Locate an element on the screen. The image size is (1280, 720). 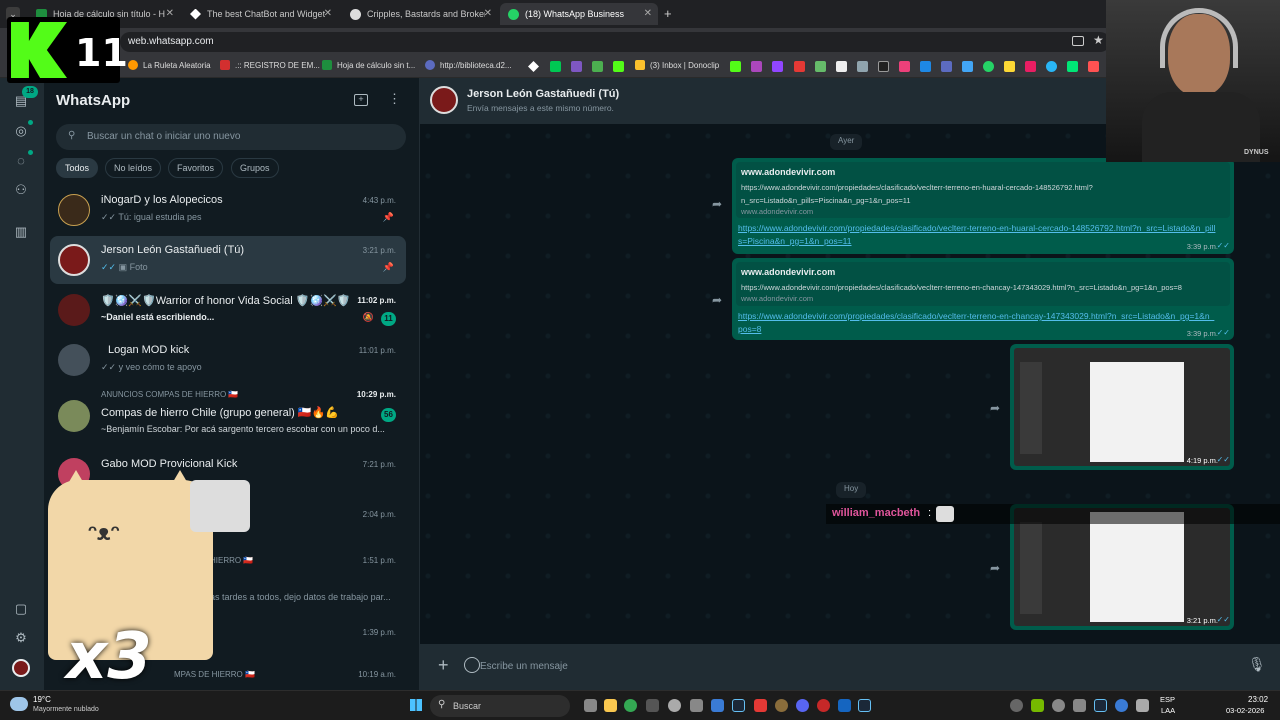
file-explorer-icon is located at coordinates (610, 705).